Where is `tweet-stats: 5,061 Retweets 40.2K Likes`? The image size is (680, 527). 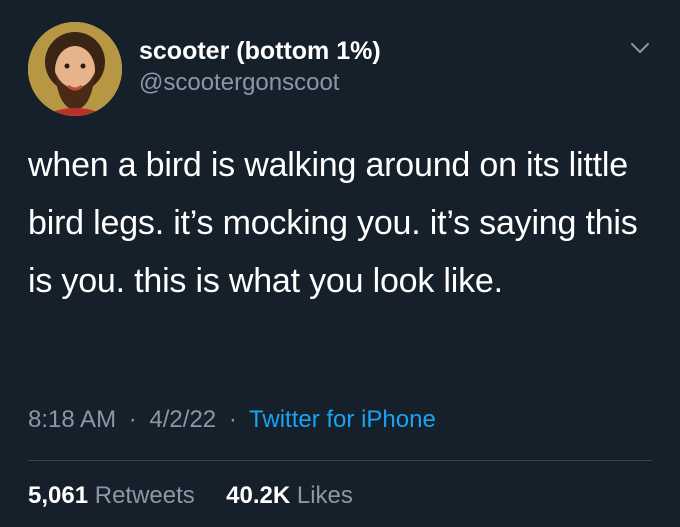
tweet-stats: 5,061 Retweets 40.2K Likes is located at coordinates (190, 496).